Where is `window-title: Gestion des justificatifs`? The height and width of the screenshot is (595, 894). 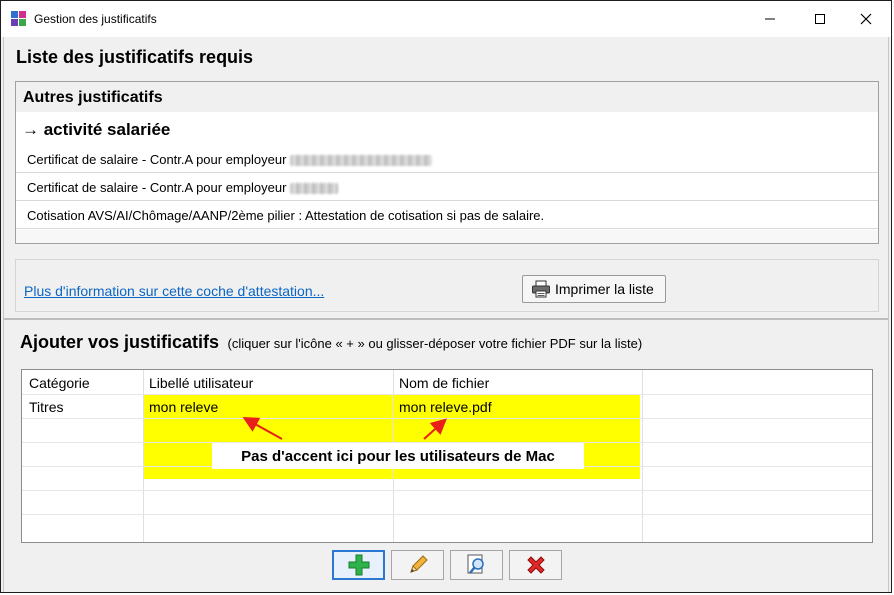
window-title: Gestion des justificatifs is located at coordinates (95, 19).